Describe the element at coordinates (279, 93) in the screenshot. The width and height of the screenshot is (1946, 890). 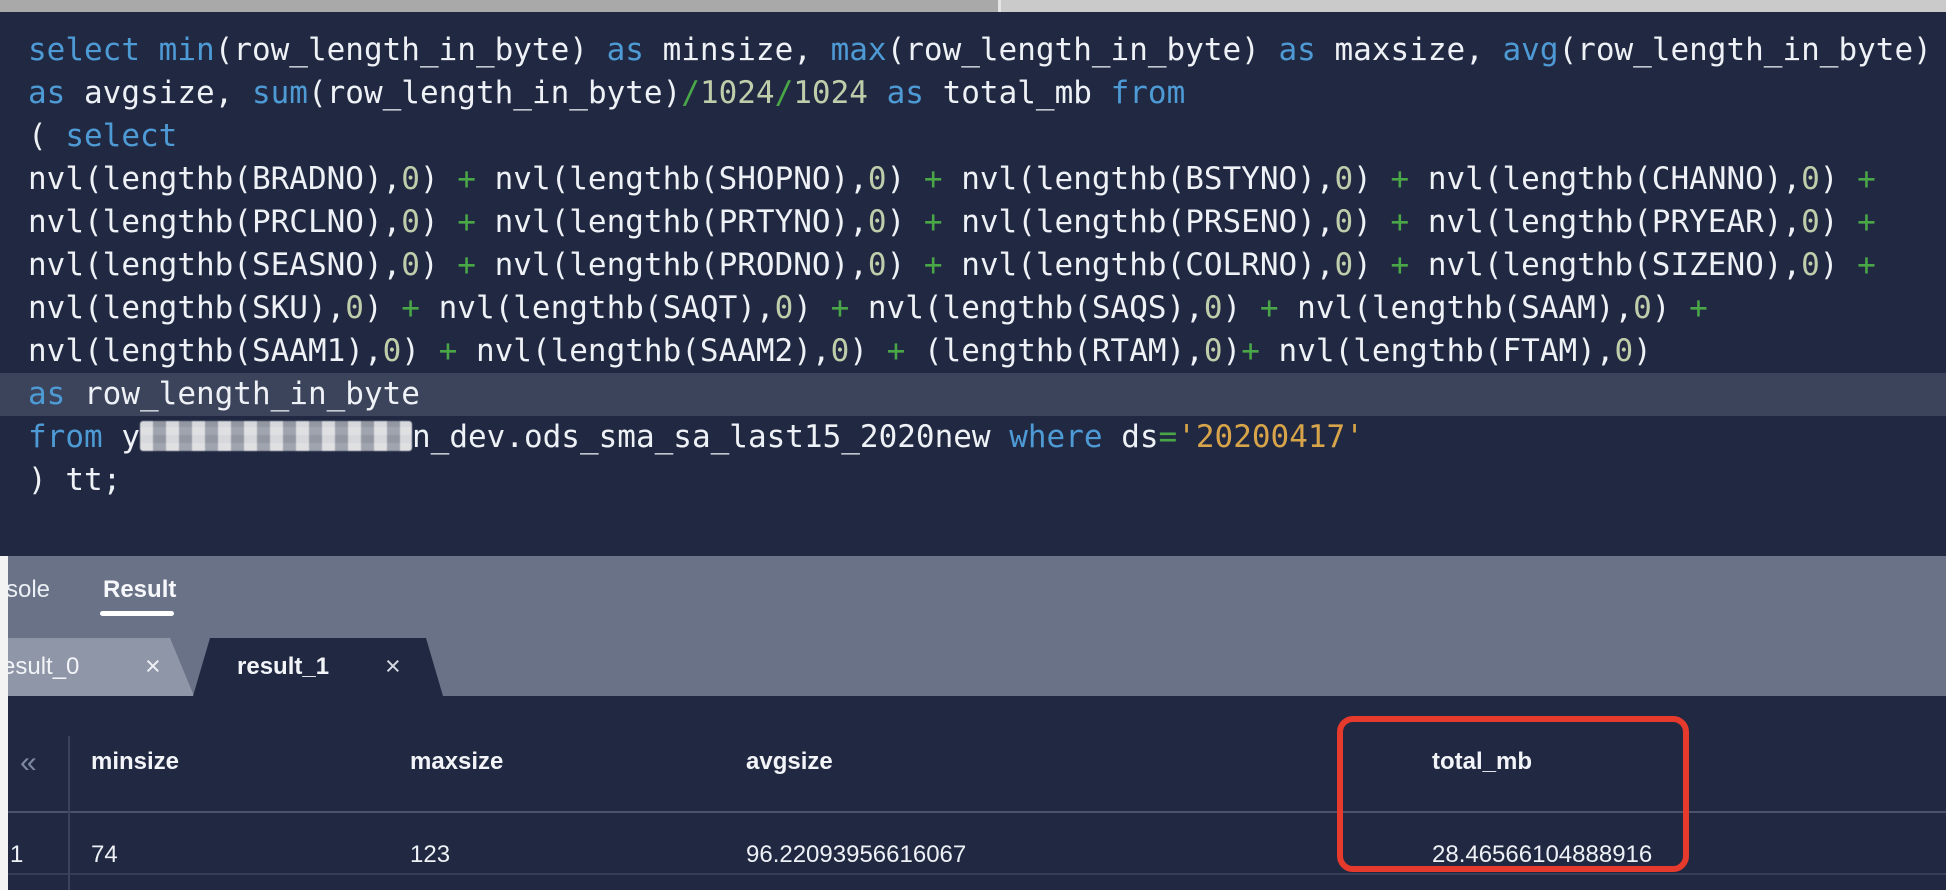
I see `code-token: sum` at that location.